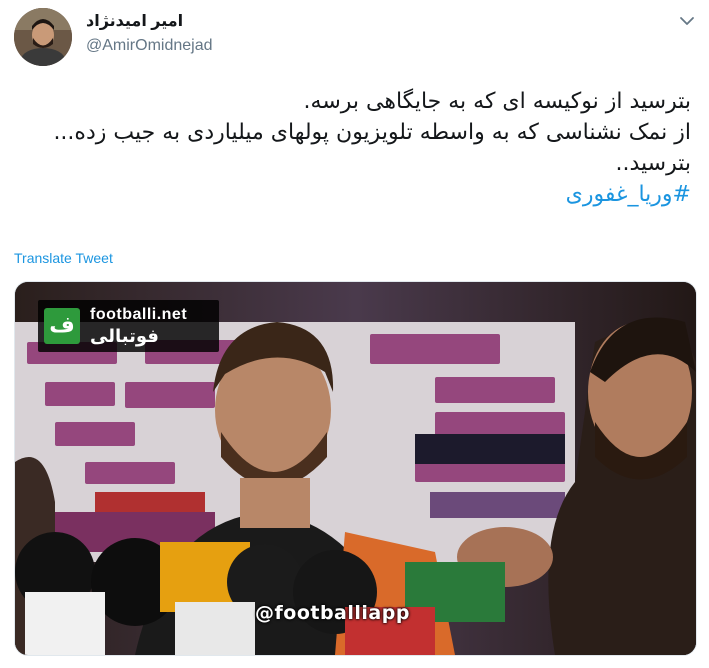  I want to click on user-avatar, so click(43, 37).